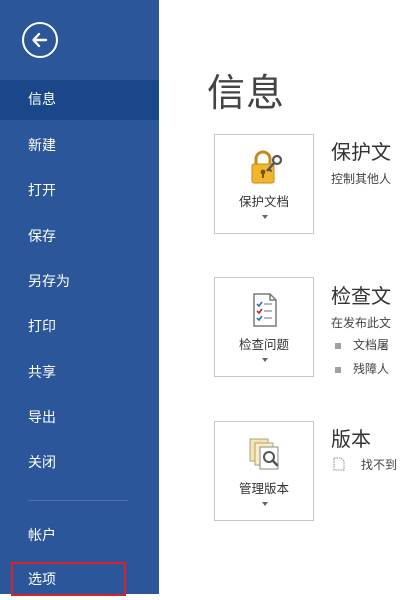 The width and height of the screenshot is (400, 600). I want to click on sidebar-item-close: 关闭, so click(79, 463).